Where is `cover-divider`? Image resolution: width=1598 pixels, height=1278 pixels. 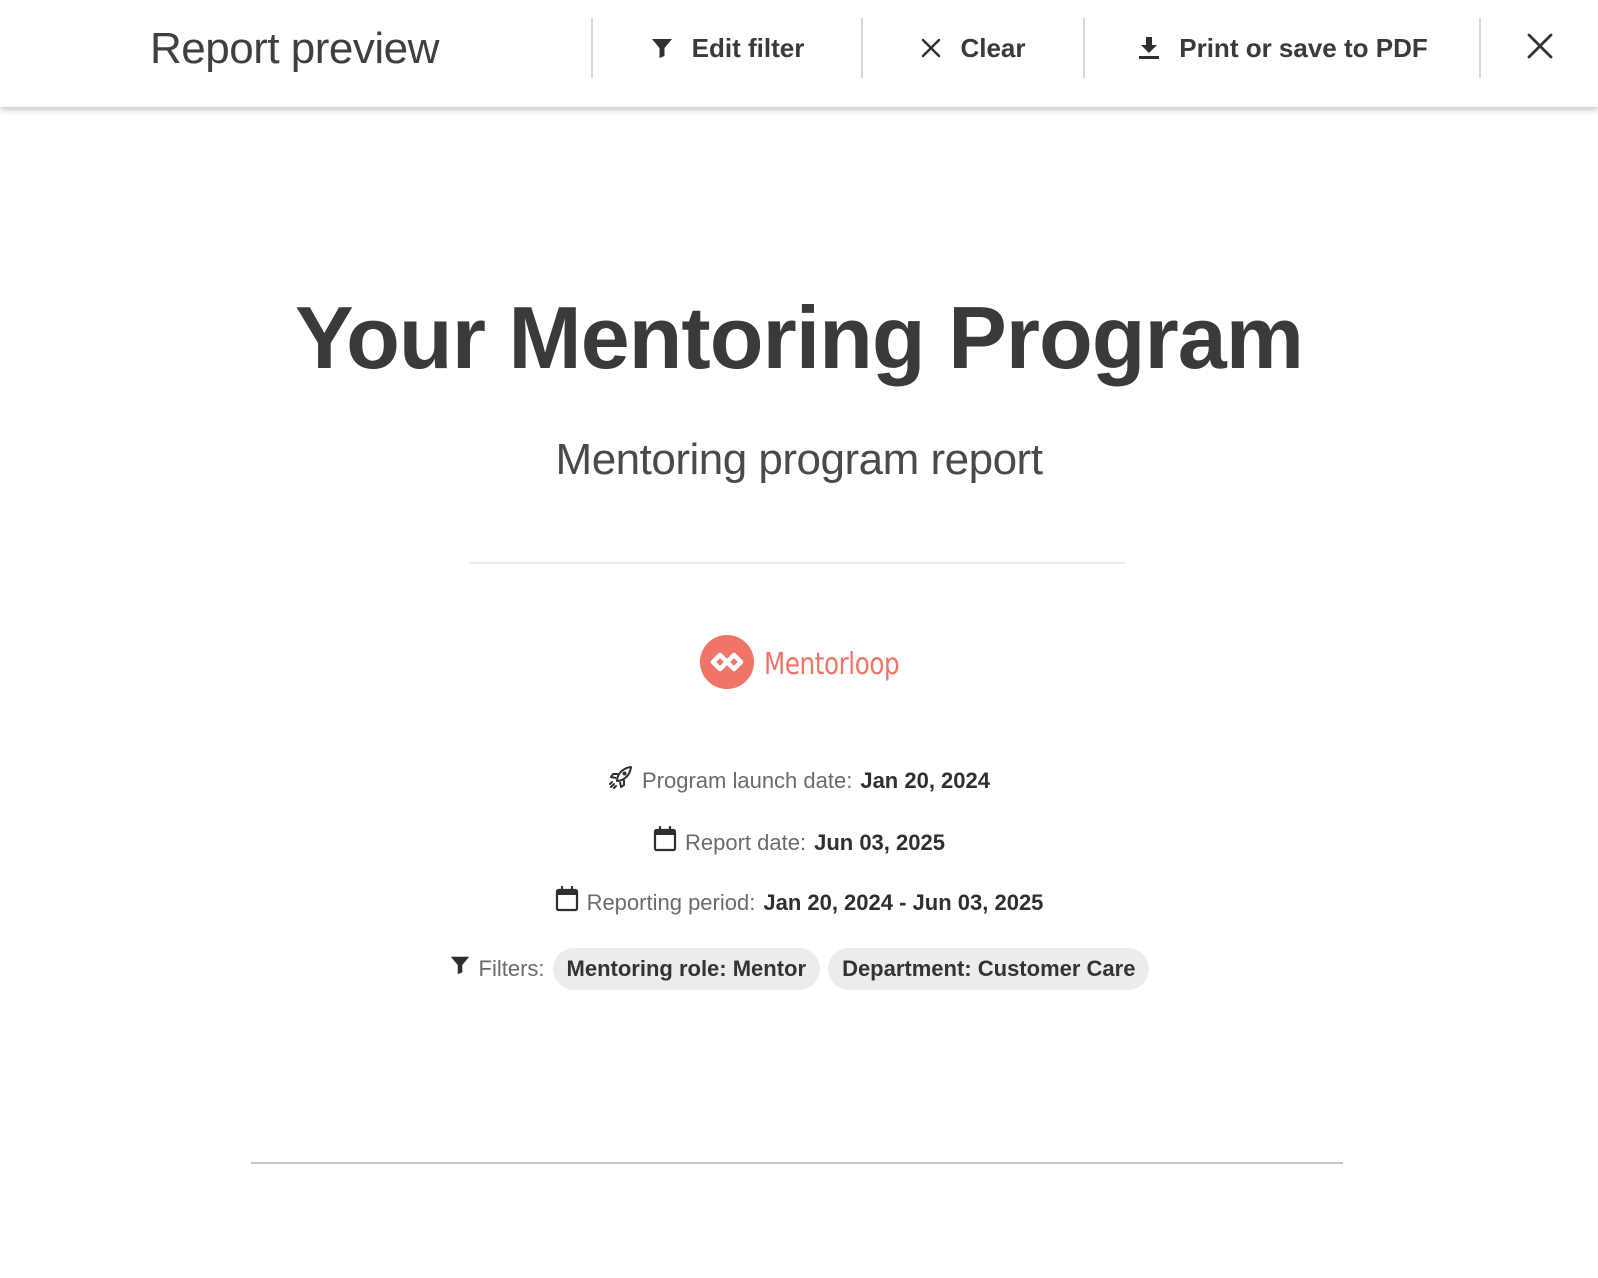 cover-divider is located at coordinates (797, 563).